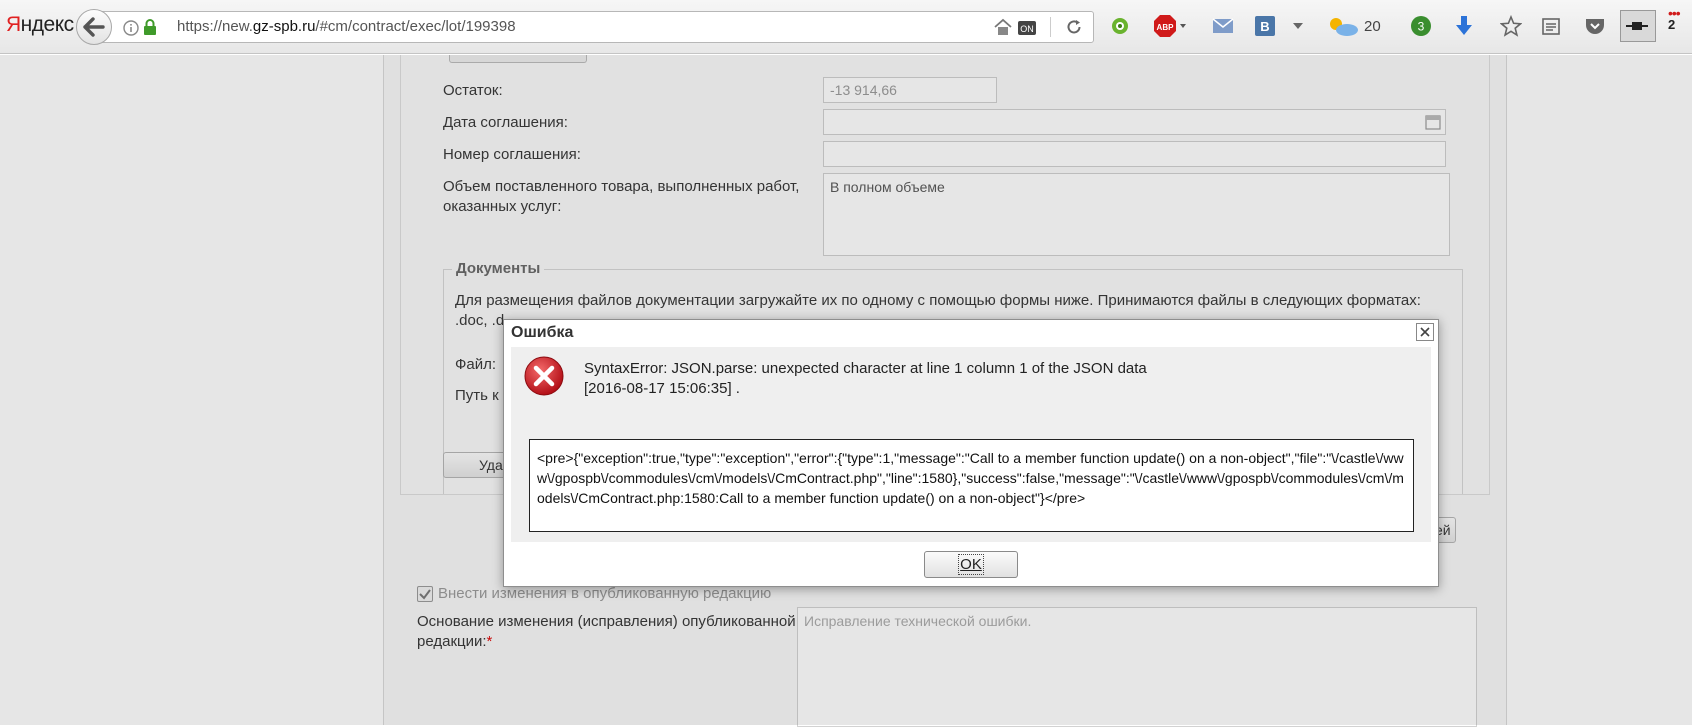 The height and width of the screenshot is (727, 1692). I want to click on url-prefix: https://new., so click(215, 26).